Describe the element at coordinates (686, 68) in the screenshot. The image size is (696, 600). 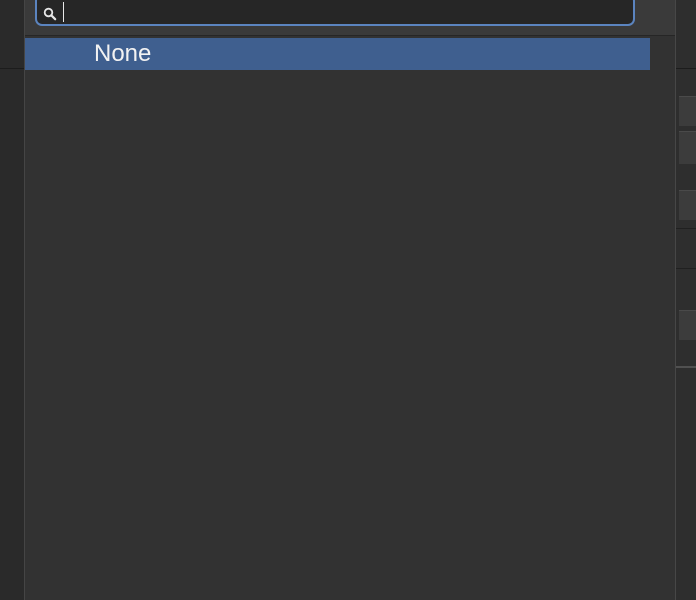
I see `right-pane-divider` at that location.